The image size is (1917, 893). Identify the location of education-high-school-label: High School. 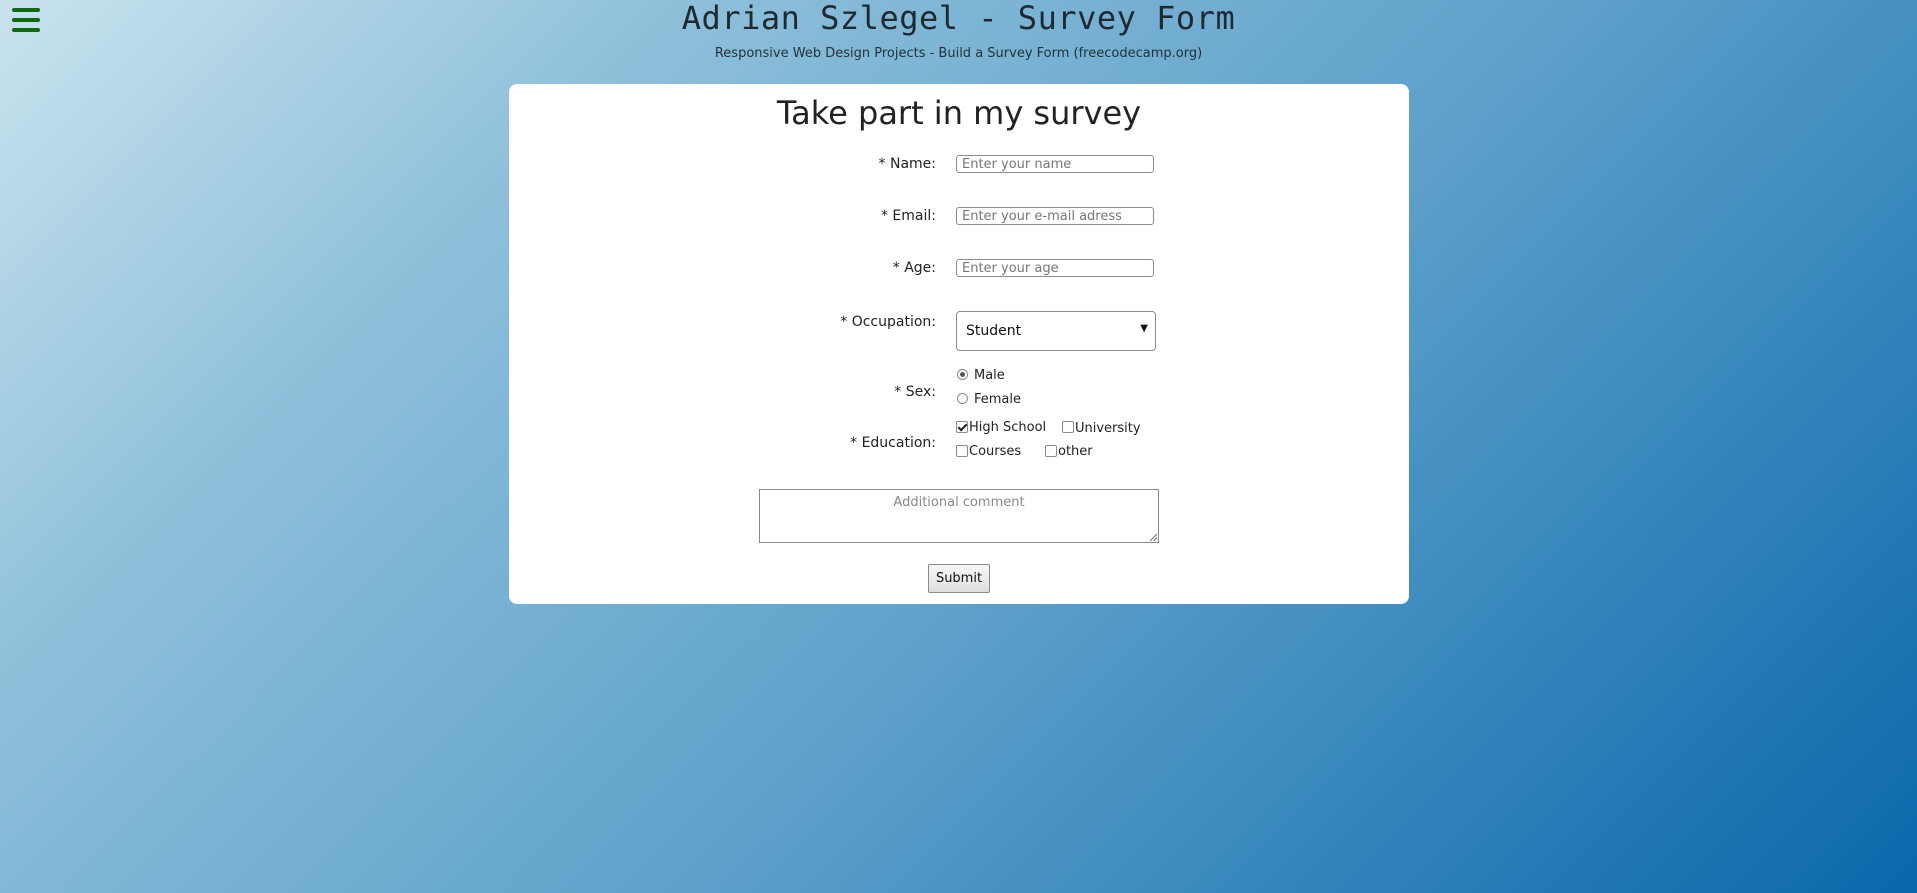
(1008, 427).